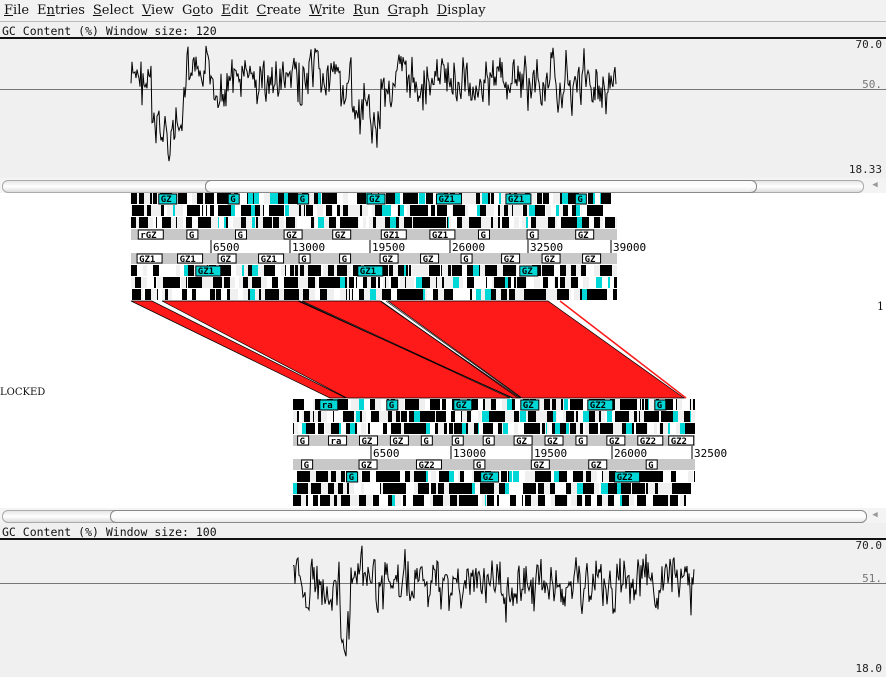 The image size is (886, 677). What do you see at coordinates (327, 10) in the screenshot?
I see `menu-write: Write` at bounding box center [327, 10].